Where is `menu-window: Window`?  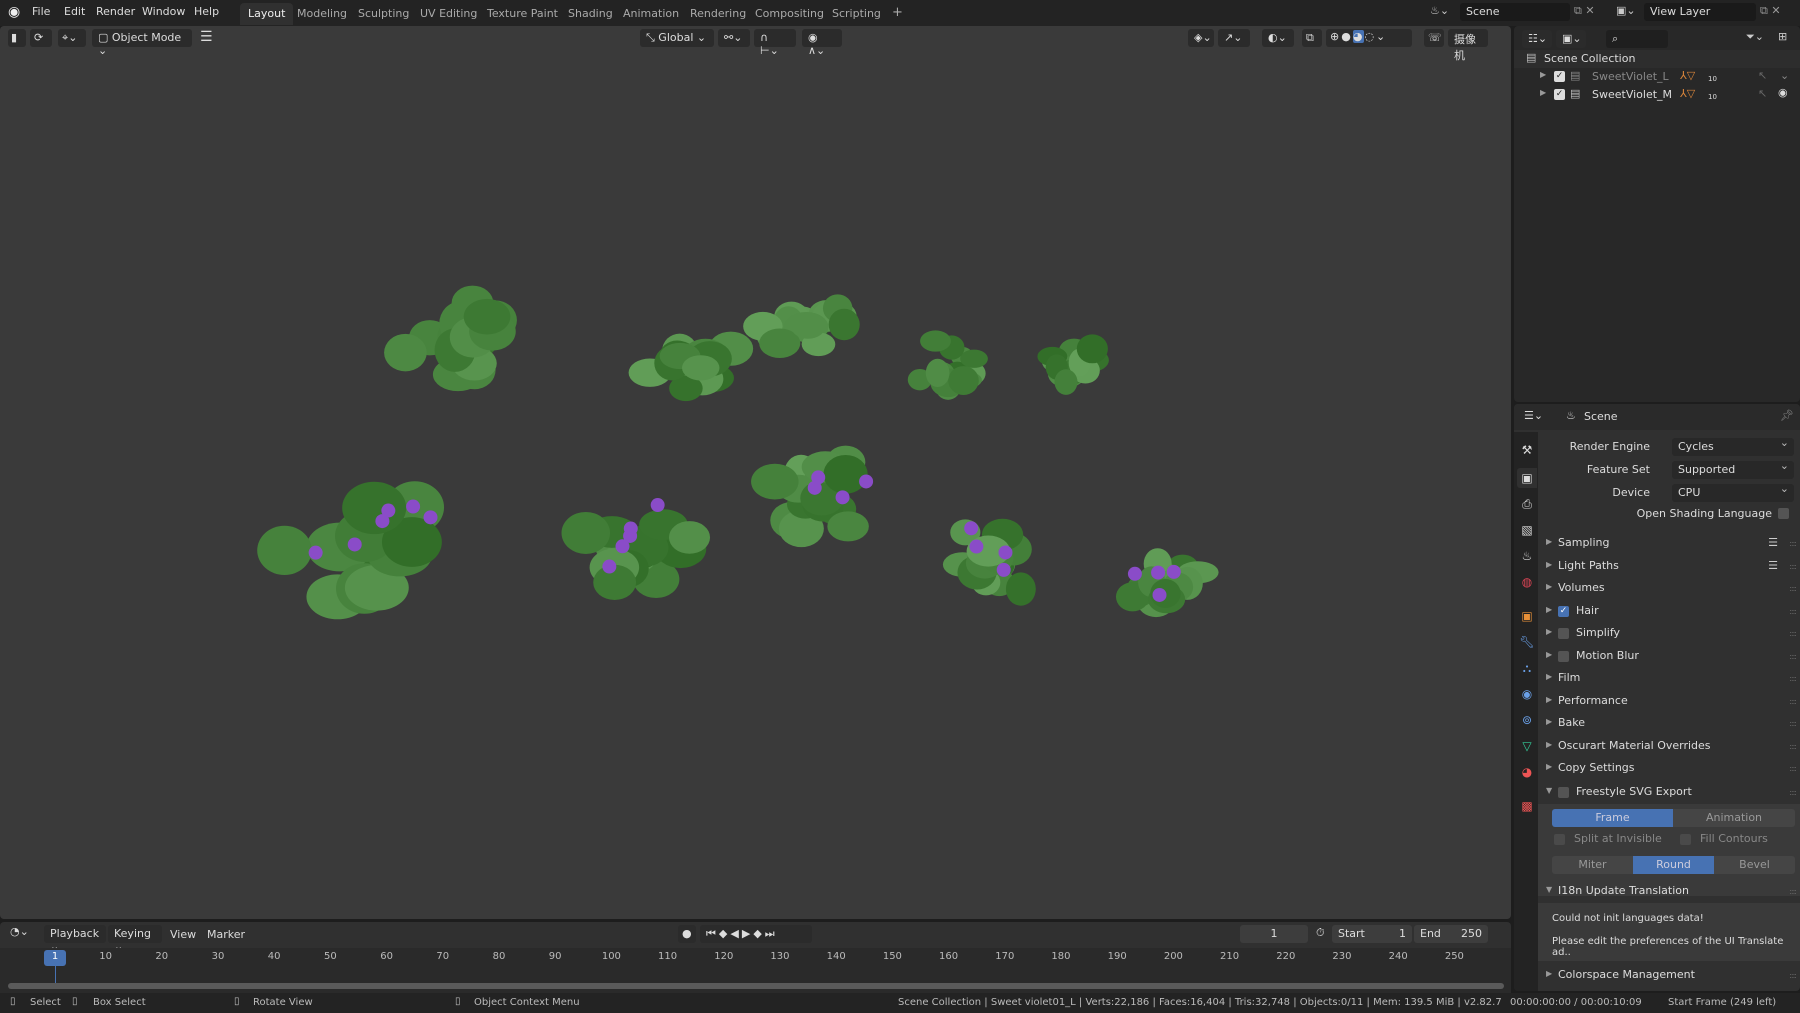
menu-window: Window is located at coordinates (163, 11).